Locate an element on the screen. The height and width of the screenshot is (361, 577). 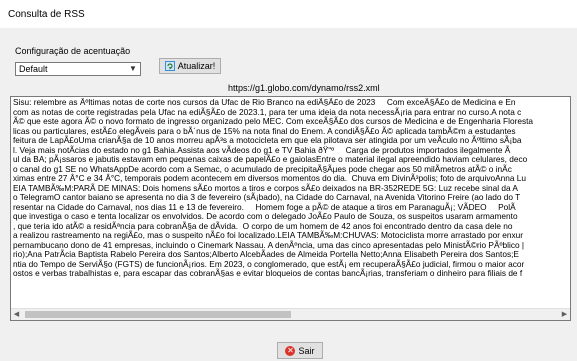
chevron-down-icon: ▼ is located at coordinates (133, 69).